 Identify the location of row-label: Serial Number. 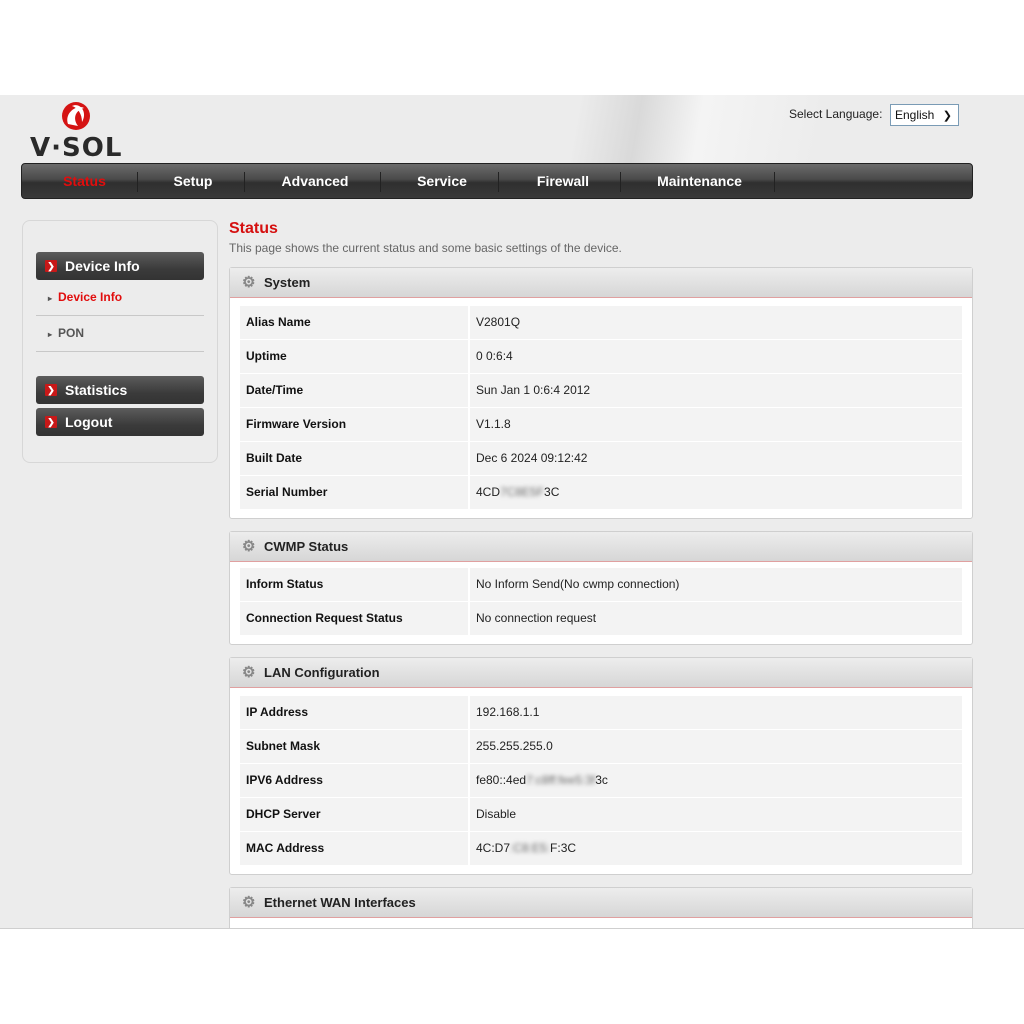
(355, 492).